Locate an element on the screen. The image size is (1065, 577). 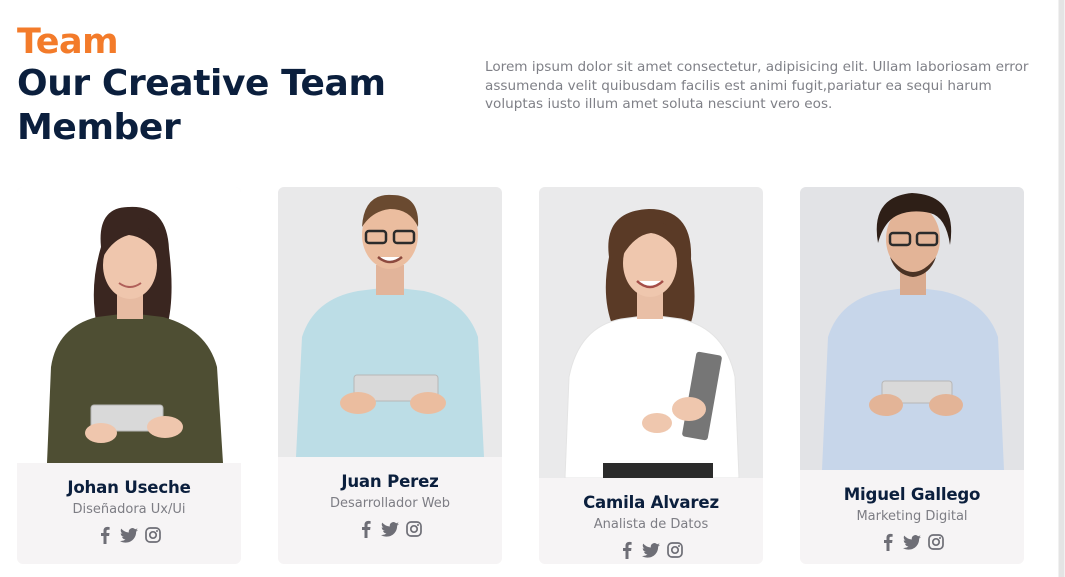
team-card-johan-useche: Johan Useche Diseñadora Ux/Ui is located at coordinates (129, 375).